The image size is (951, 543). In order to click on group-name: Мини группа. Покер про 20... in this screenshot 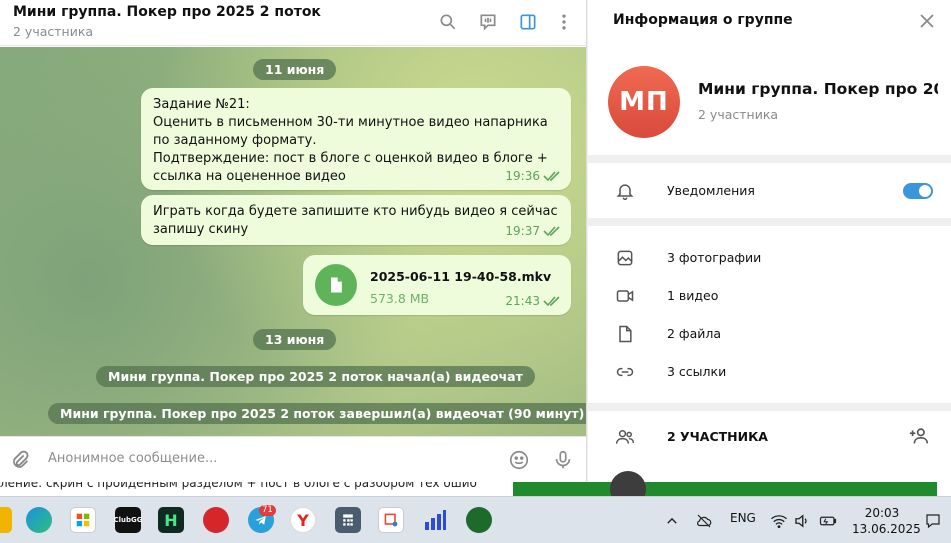, I will do `click(818, 89)`.